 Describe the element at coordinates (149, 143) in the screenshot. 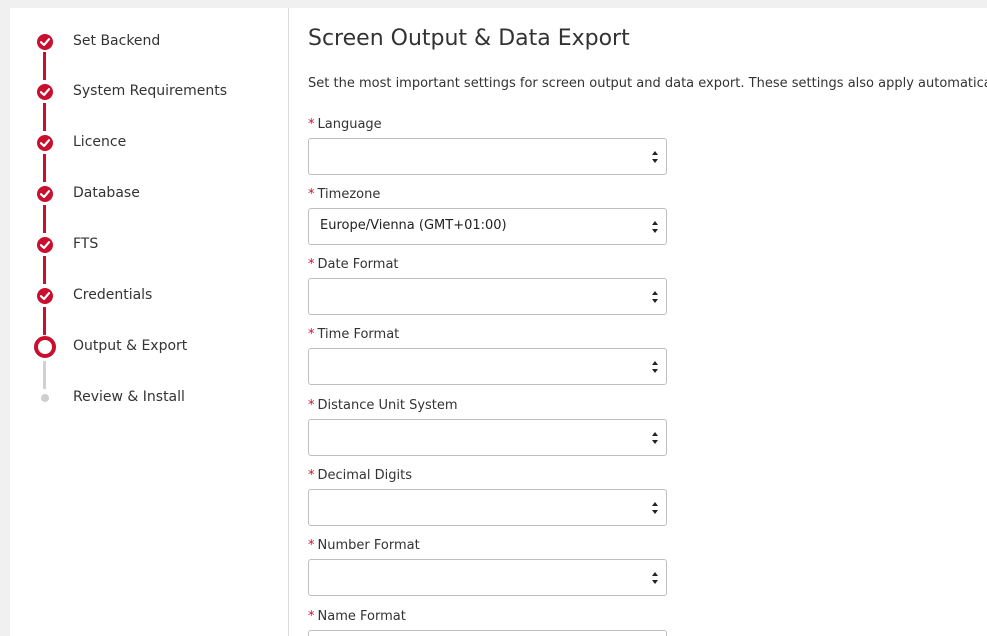

I see `step-licence: Licence` at that location.